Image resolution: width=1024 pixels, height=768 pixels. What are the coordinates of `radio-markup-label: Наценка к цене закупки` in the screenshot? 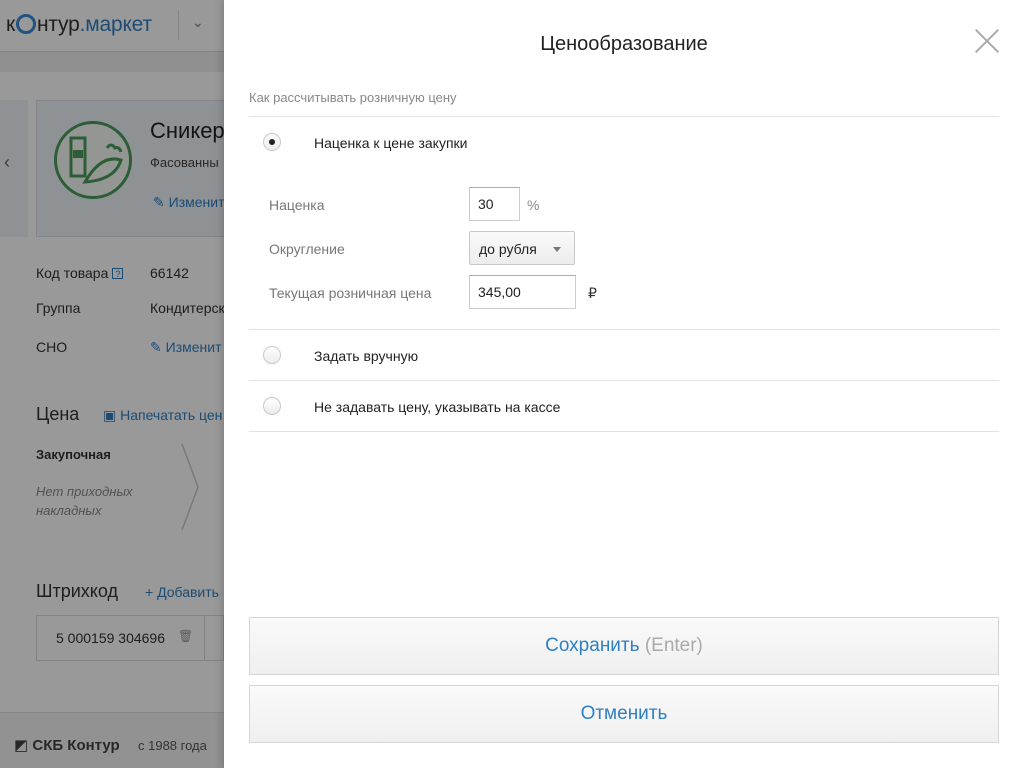 It's located at (390, 143).